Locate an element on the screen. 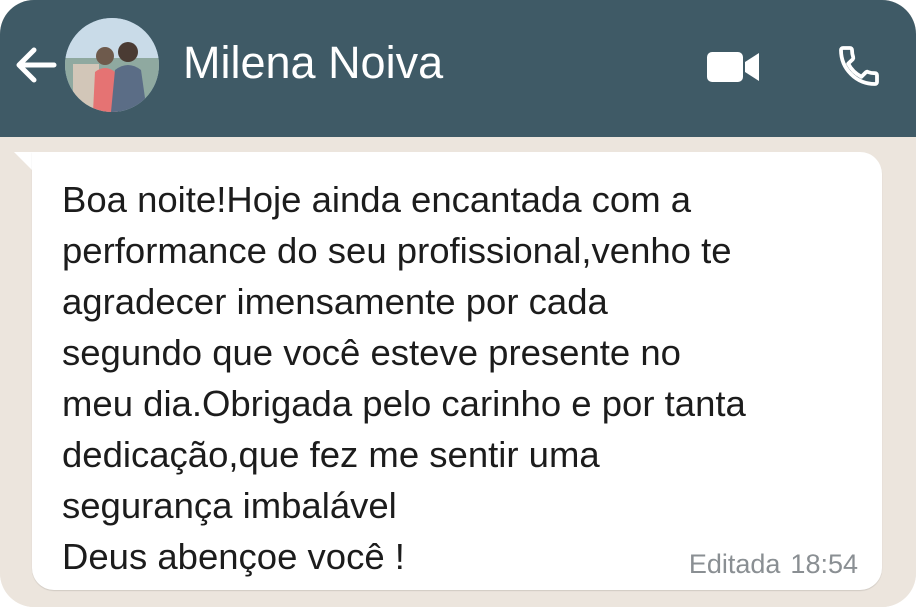 This screenshot has width=916, height=607. phone-icon is located at coordinates (859, 66).